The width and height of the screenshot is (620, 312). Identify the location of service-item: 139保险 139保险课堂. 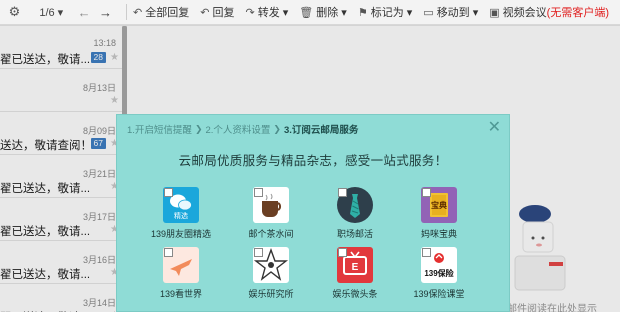
(439, 273).